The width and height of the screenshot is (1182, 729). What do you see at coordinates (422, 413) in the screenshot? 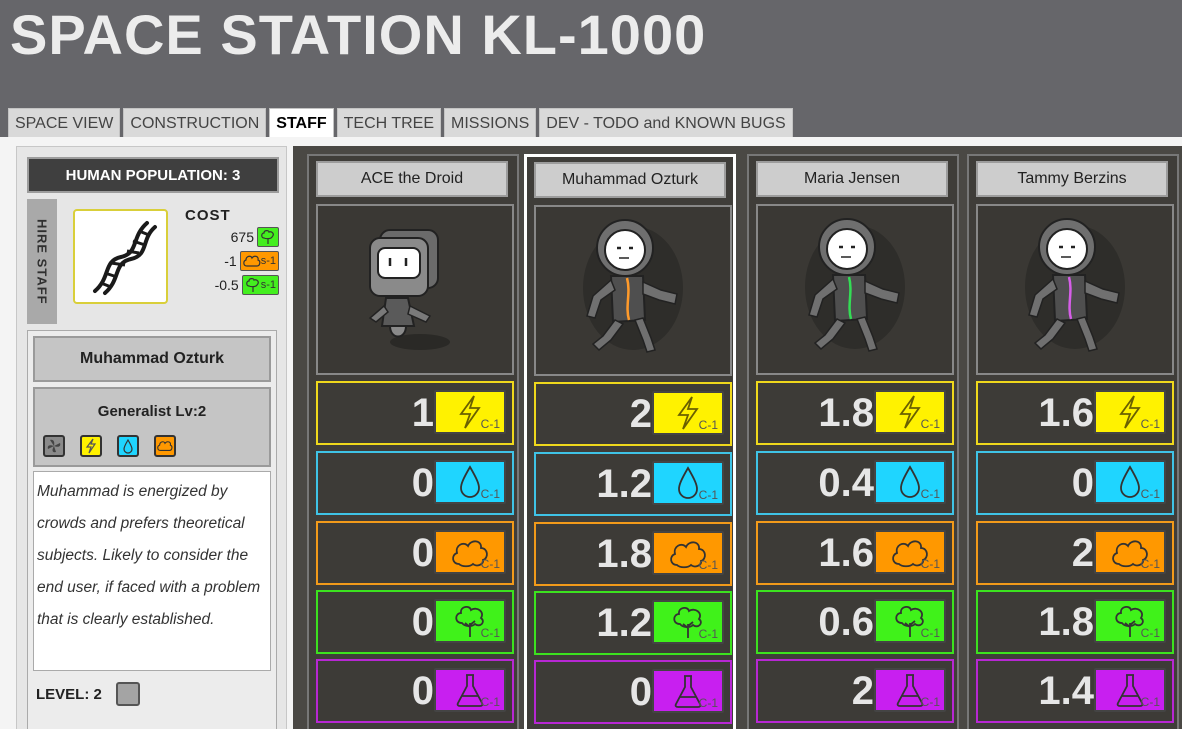
I see `stat-value: 1` at bounding box center [422, 413].